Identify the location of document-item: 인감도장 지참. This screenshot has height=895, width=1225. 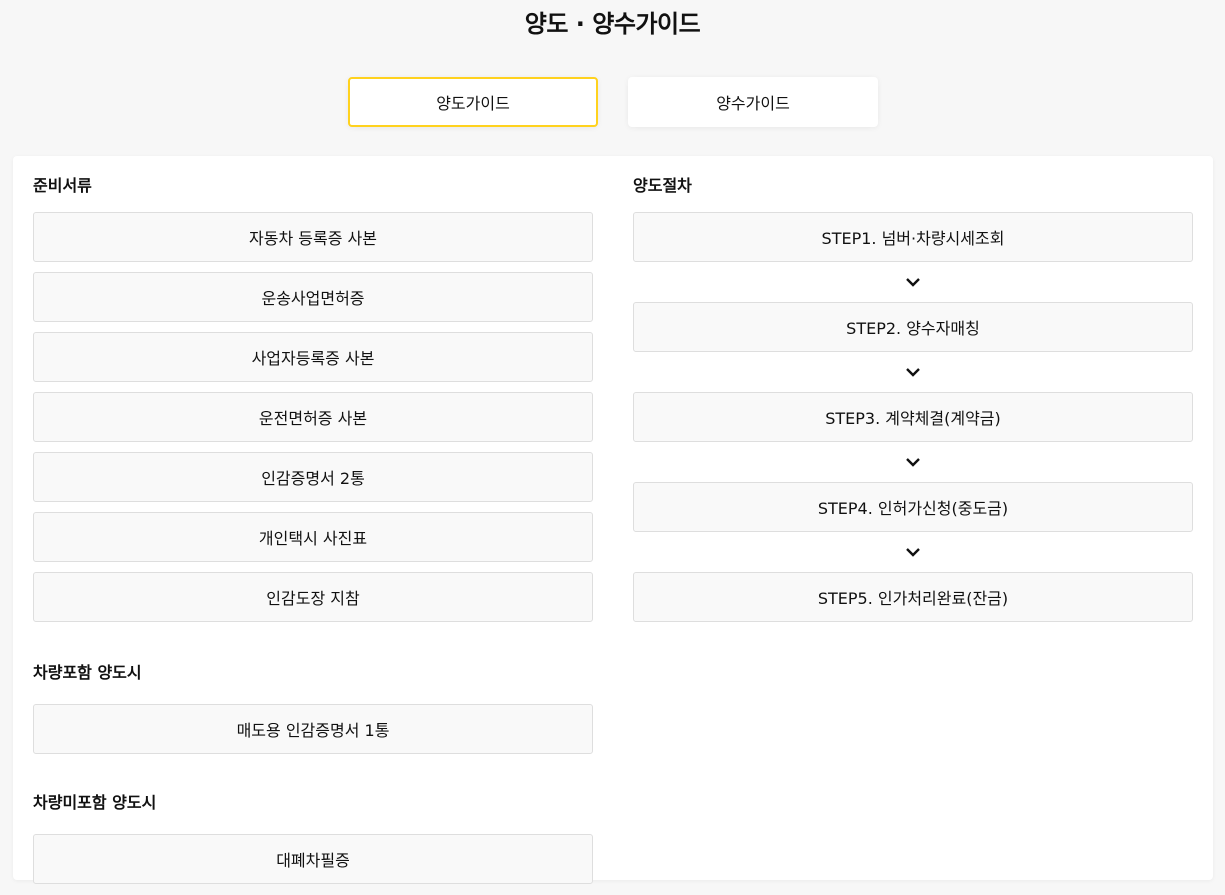
(313, 597).